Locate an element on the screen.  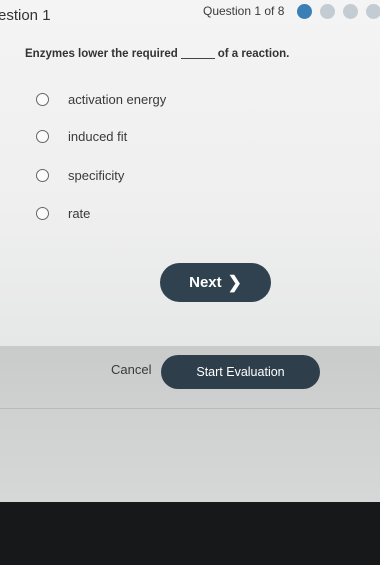
question-text: Enzymes lower the required of a reaction. is located at coordinates (157, 54).